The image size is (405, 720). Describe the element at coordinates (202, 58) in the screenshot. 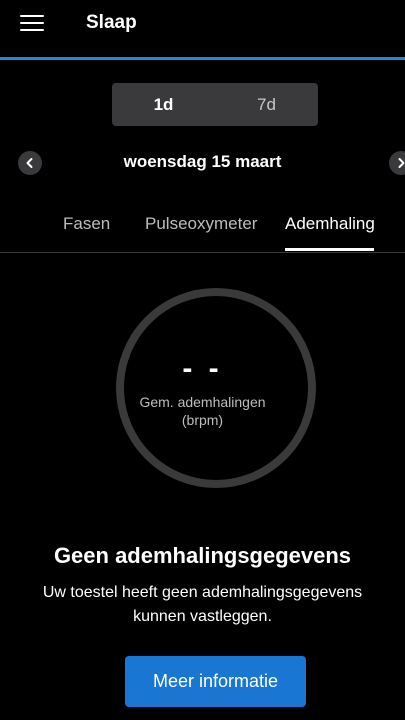

I see `accent-divider` at that location.